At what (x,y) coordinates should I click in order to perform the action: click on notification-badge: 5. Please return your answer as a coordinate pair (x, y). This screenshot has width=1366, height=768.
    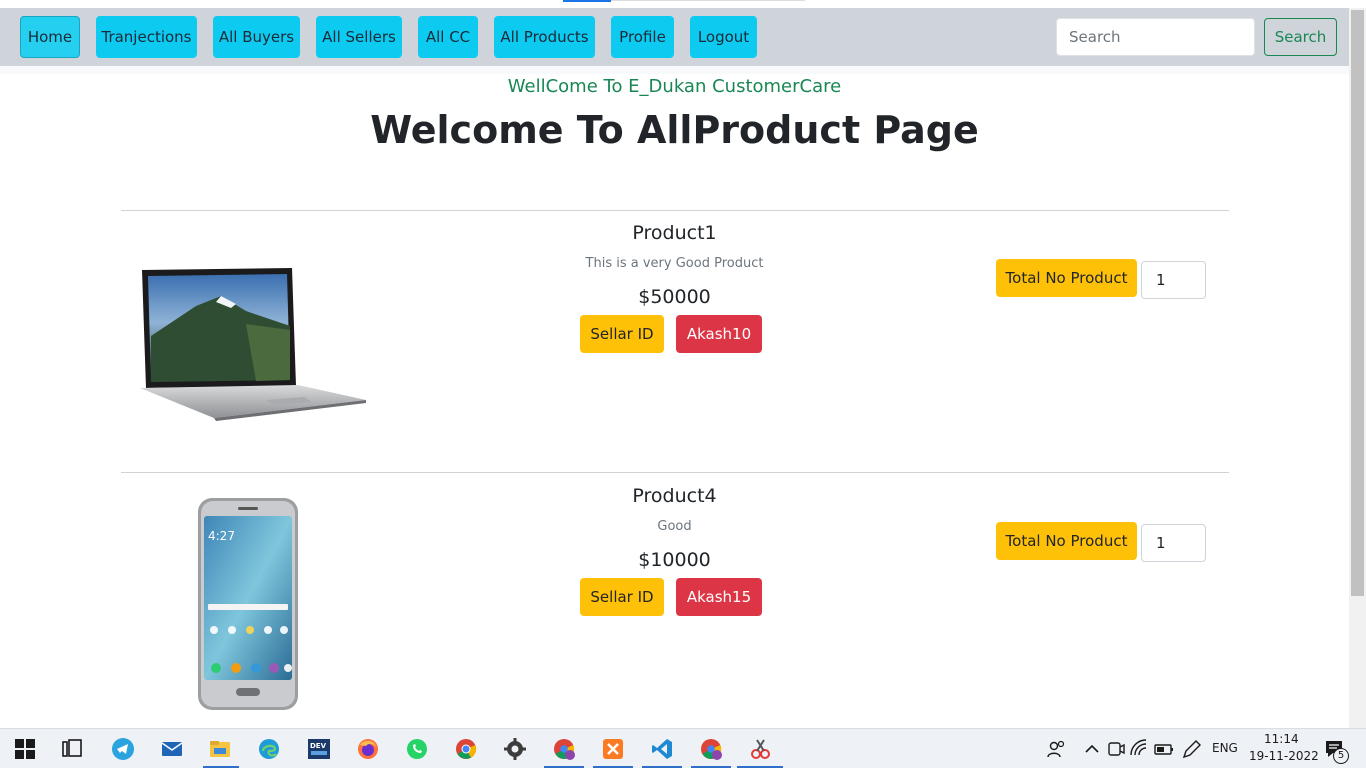
    Looking at the image, I should click on (1341, 756).